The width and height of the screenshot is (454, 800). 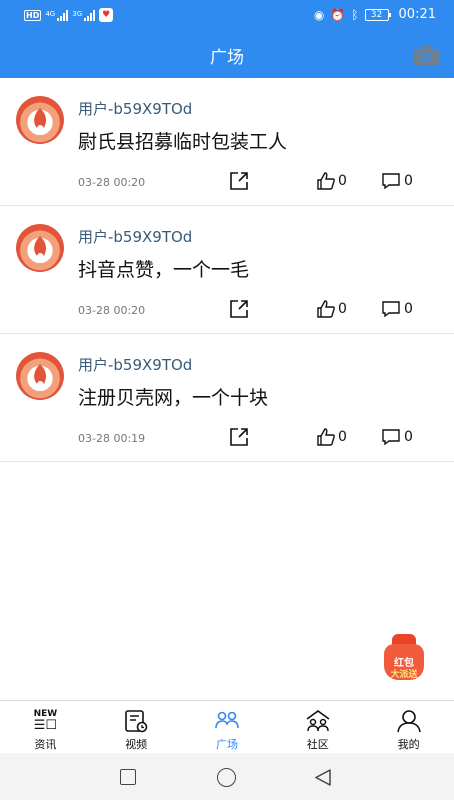 I want to click on bottom-tab-bar: NEW ☰☐ 资讯 视频 广场 社区 我的, so click(x=227, y=726).